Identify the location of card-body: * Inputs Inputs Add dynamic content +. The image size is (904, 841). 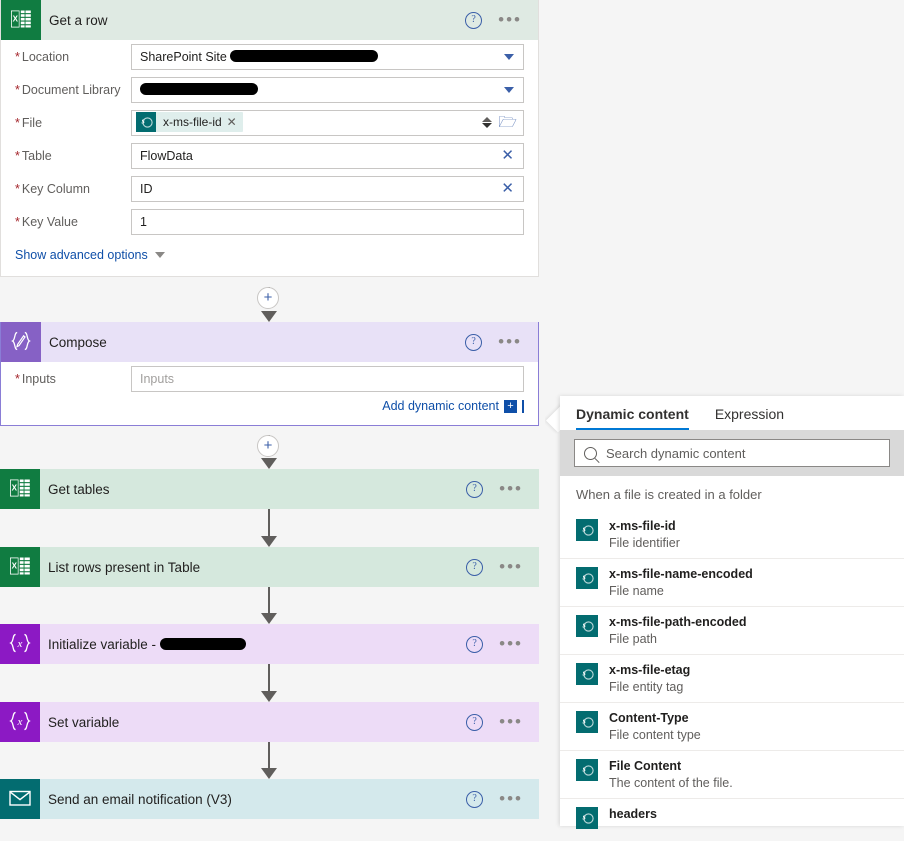
(269, 393).